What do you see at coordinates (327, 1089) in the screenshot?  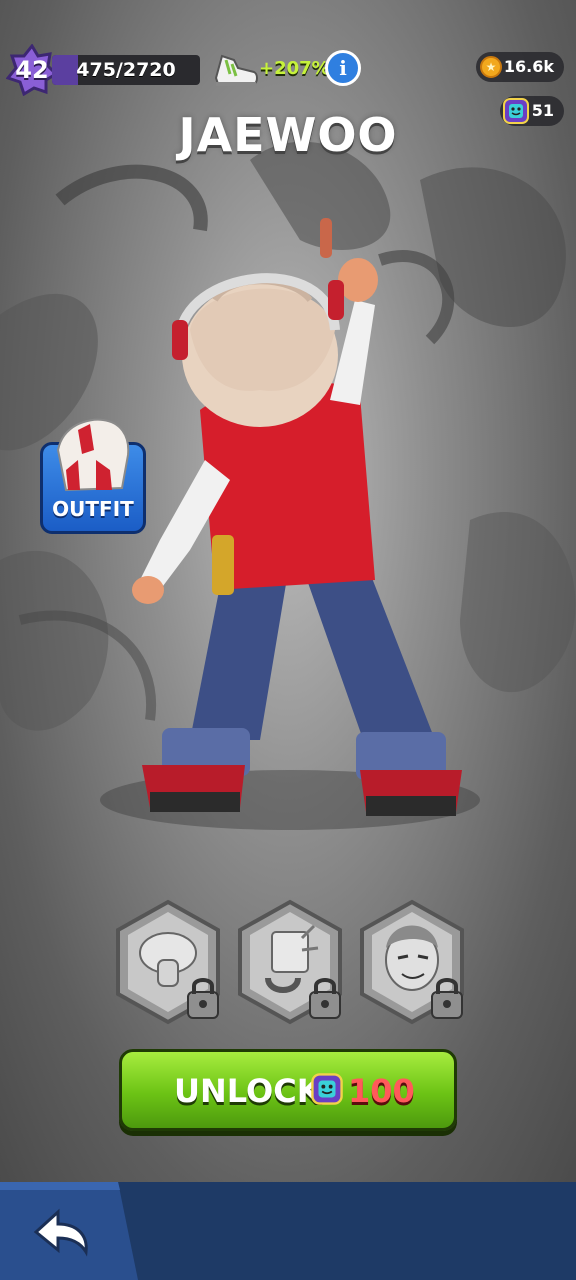 I see `token-icon` at bounding box center [327, 1089].